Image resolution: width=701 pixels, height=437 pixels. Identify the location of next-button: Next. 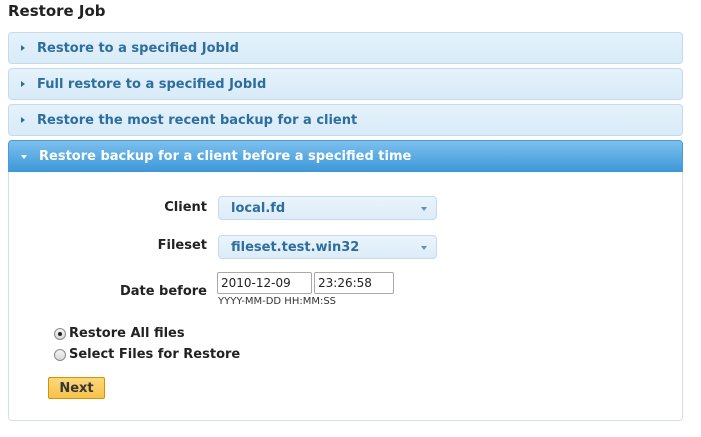
(76, 388).